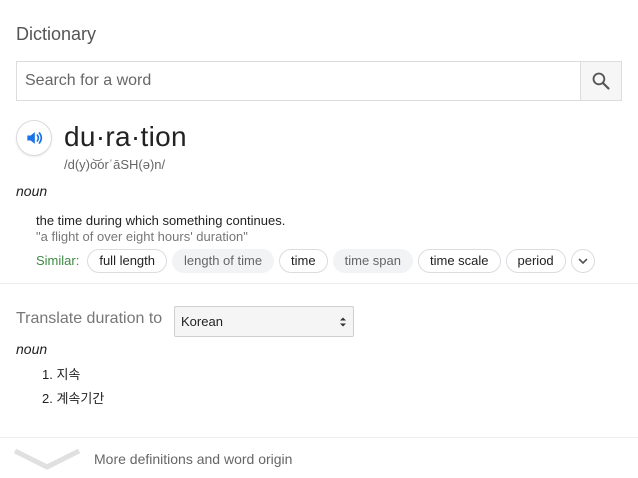 This screenshot has height=478, width=638. I want to click on language-select: Korean, so click(264, 321).